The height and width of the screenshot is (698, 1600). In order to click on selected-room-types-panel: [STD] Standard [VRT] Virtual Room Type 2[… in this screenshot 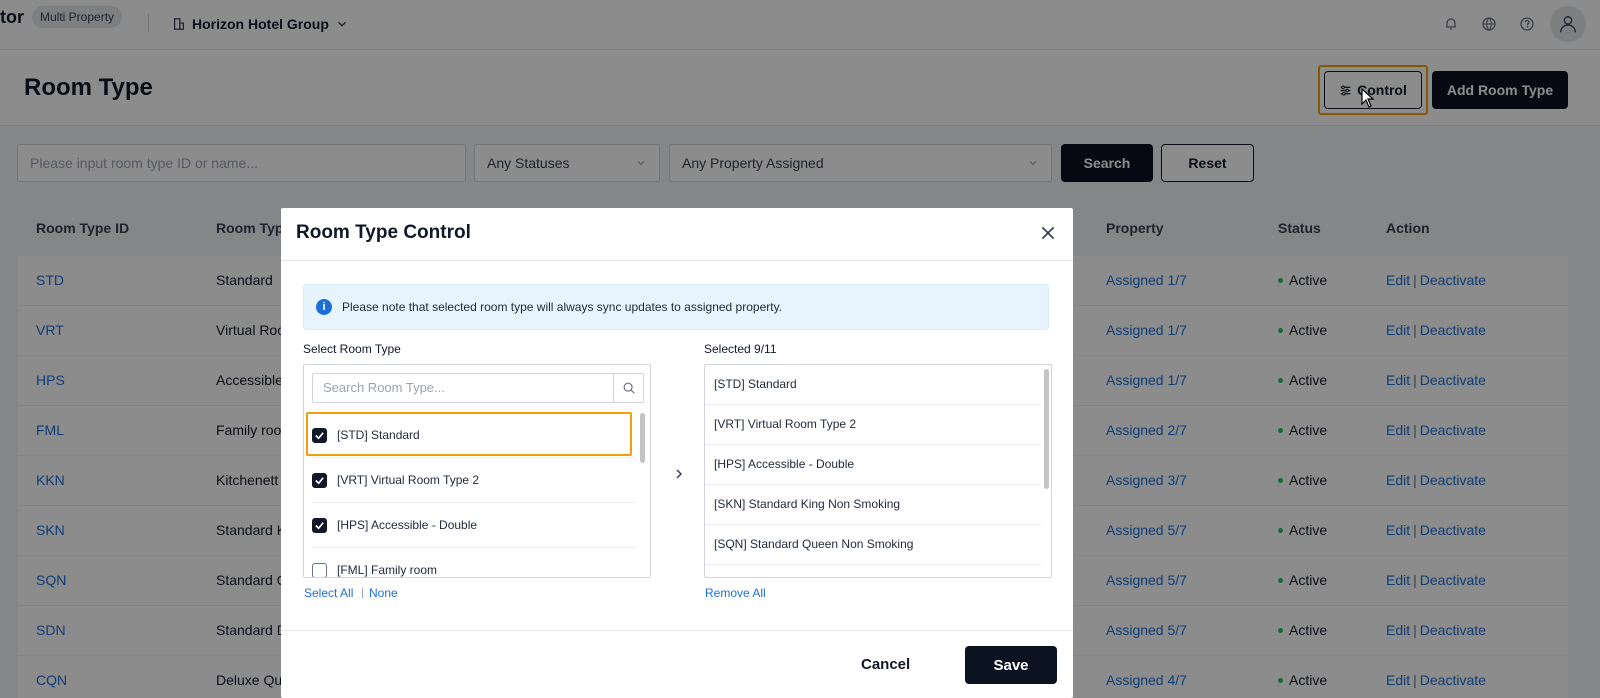, I will do `click(878, 471)`.